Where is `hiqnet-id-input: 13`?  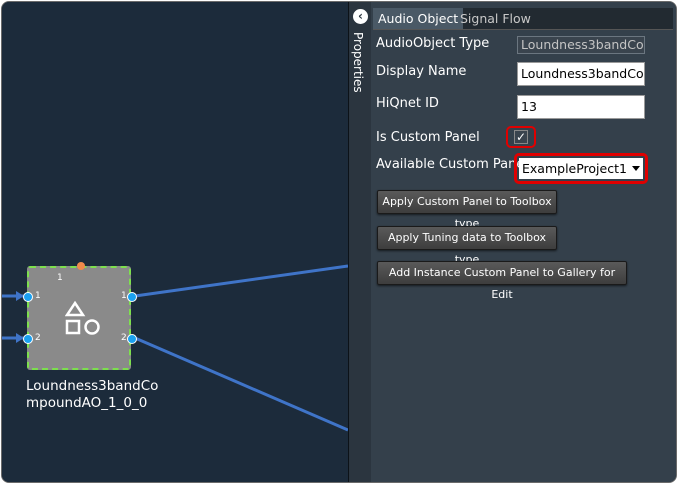
hiqnet-id-input: 13 is located at coordinates (581, 107).